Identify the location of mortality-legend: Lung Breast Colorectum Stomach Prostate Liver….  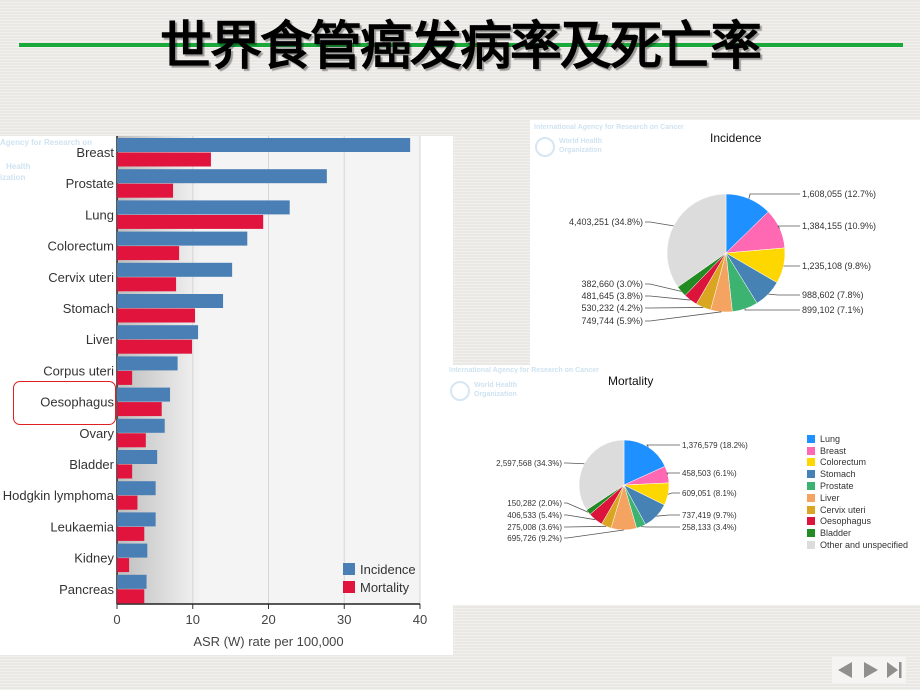
(857, 492).